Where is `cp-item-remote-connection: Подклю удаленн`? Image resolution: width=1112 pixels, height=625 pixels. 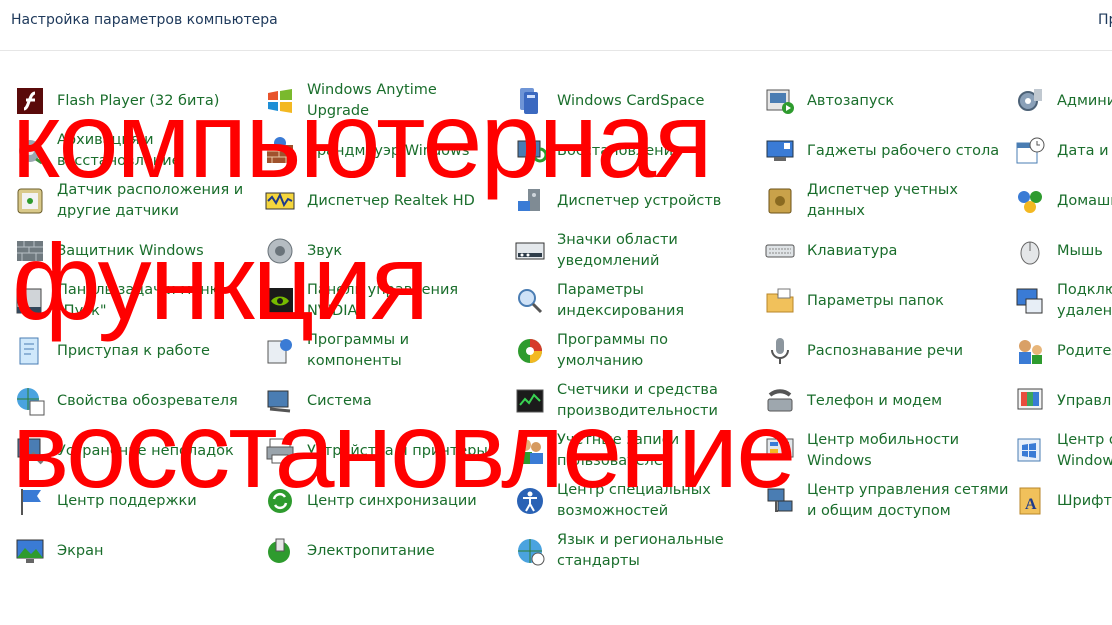 cp-item-remote-connection: Подклю удаленн is located at coordinates (1063, 301).